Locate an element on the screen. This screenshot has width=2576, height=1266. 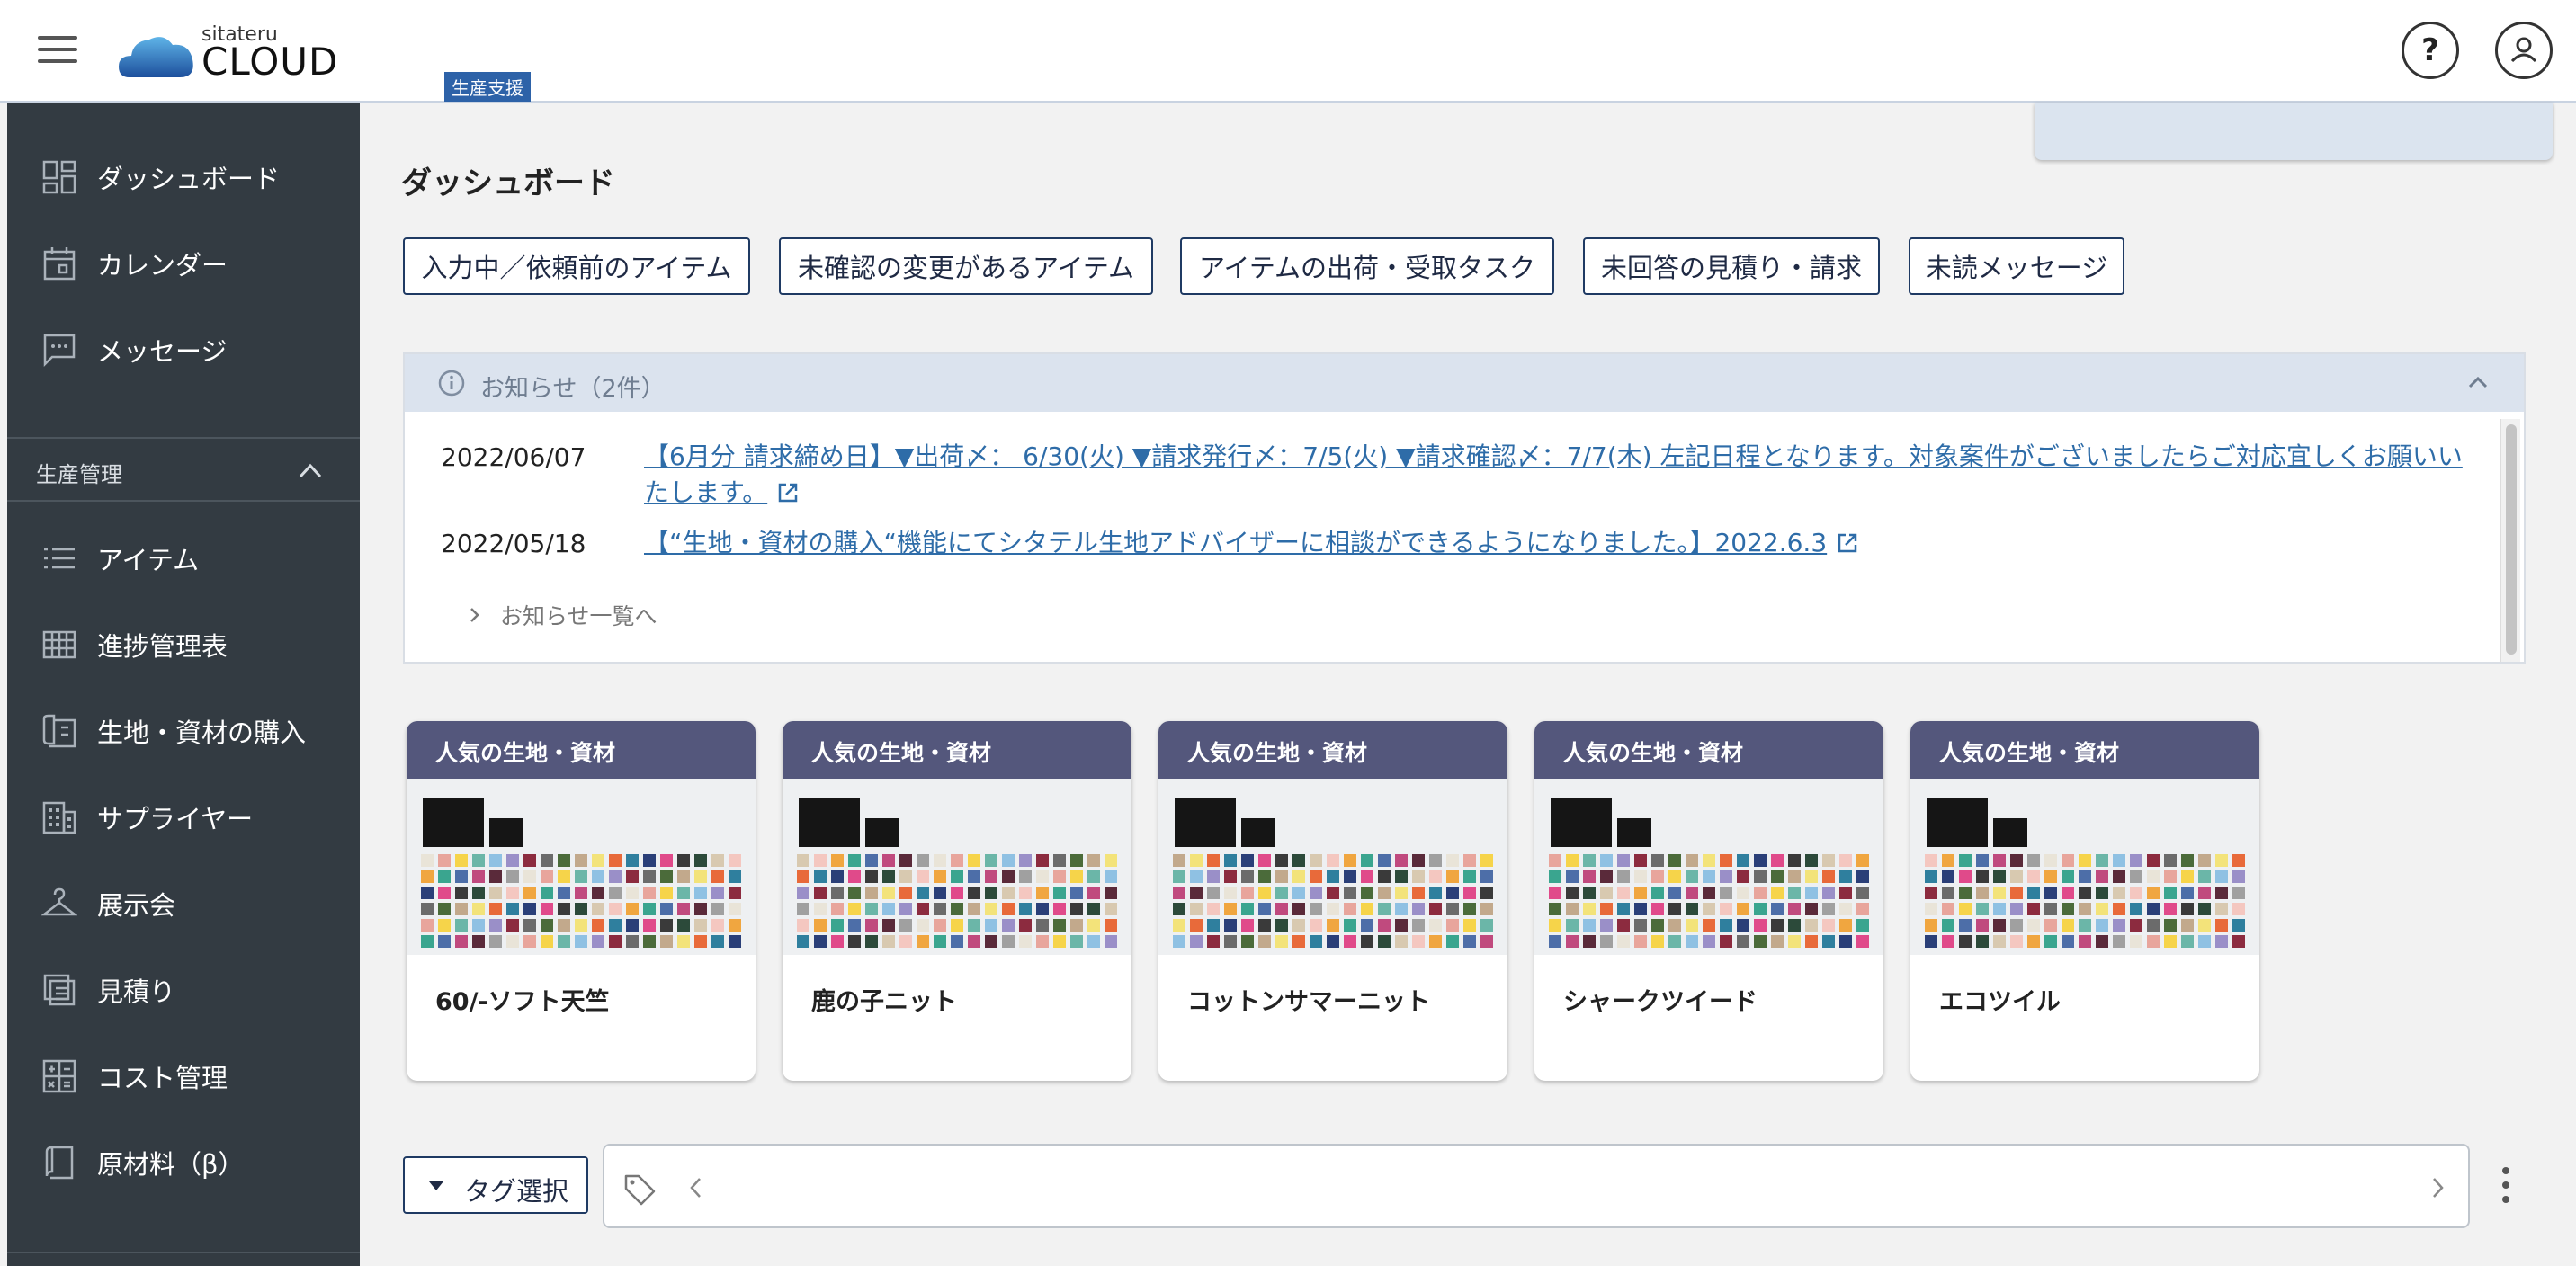
help-button: ? is located at coordinates (2430, 50).